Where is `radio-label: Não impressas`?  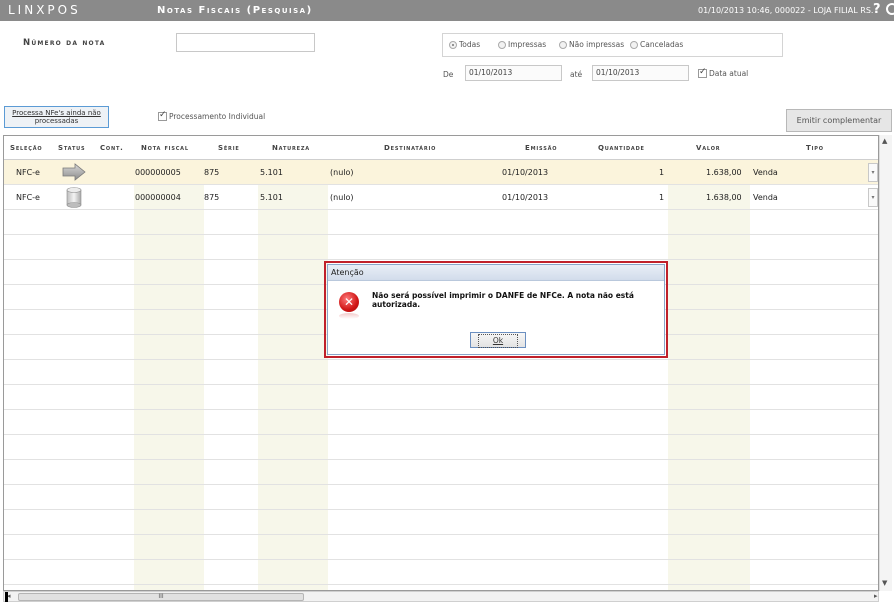 radio-label: Não impressas is located at coordinates (597, 44).